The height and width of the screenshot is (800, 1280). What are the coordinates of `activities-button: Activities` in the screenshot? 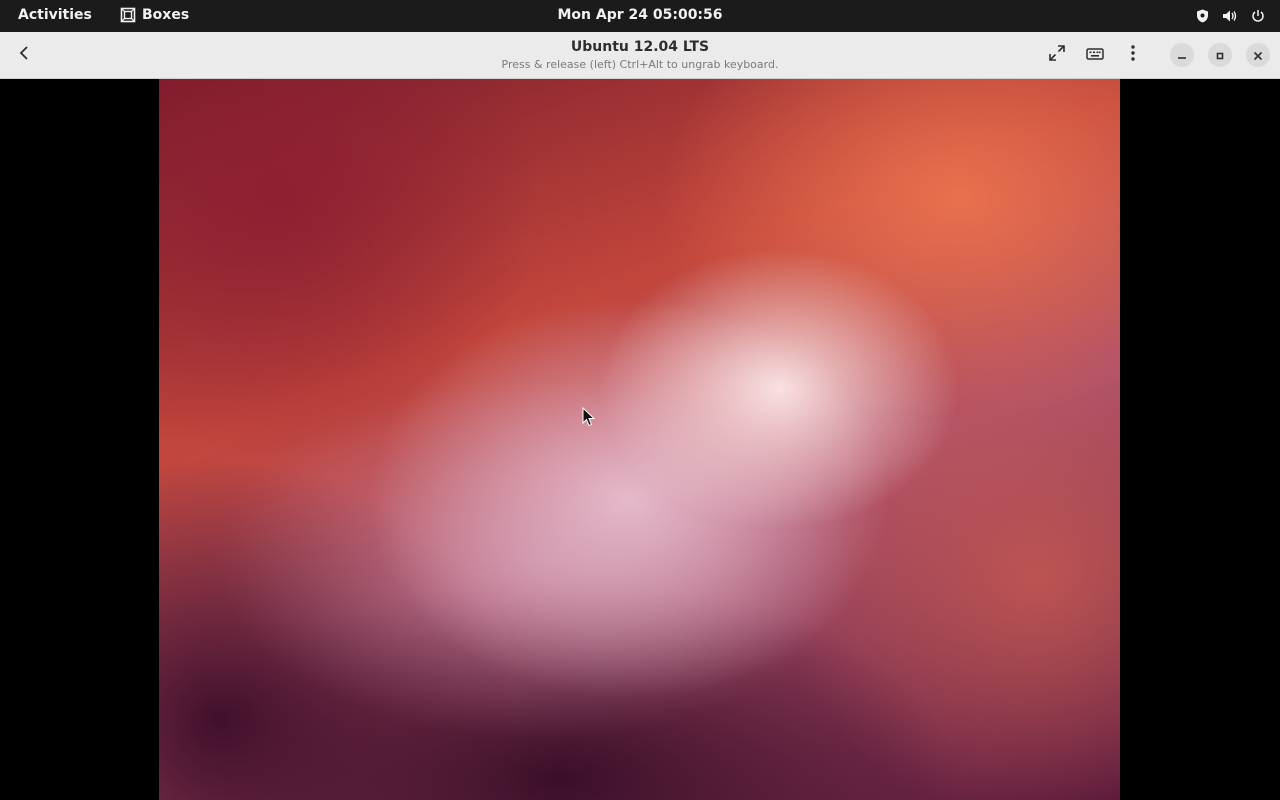 It's located at (55, 15).